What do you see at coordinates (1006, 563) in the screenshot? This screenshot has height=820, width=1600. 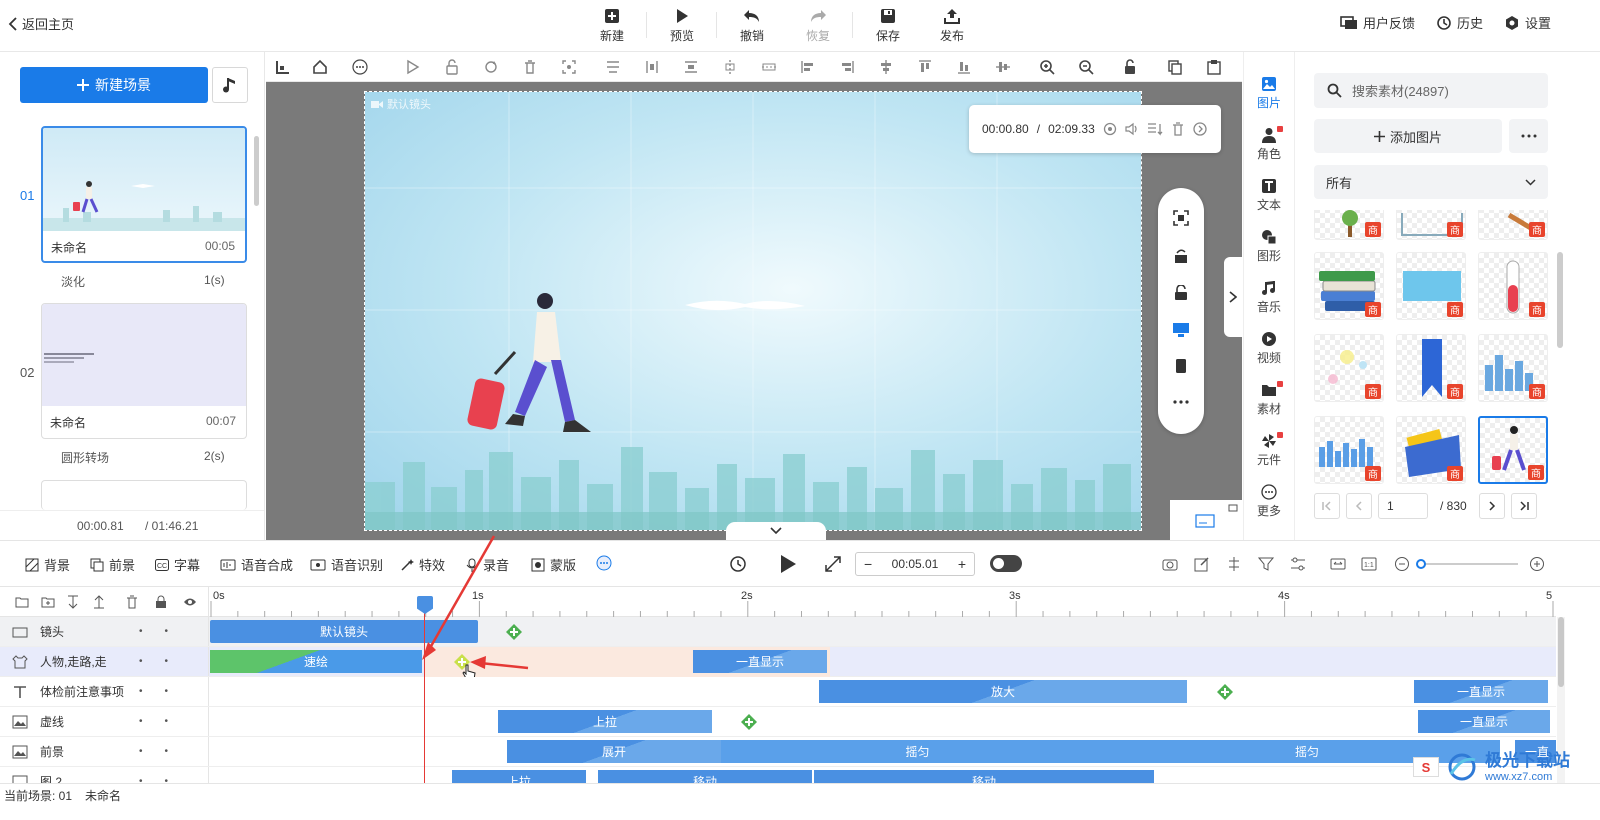 I see `toggle-switch` at bounding box center [1006, 563].